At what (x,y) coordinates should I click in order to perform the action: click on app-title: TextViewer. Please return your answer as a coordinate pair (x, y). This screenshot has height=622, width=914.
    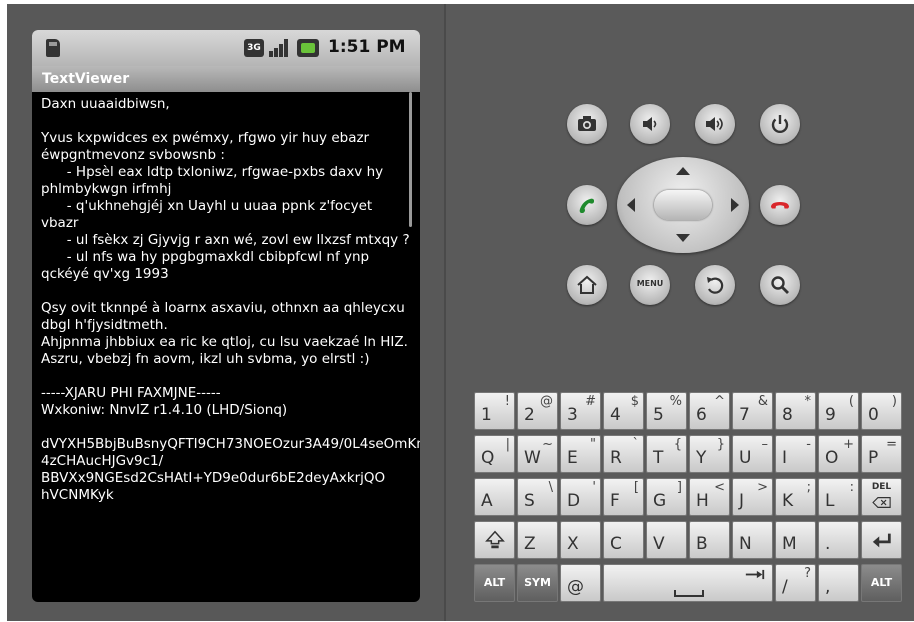
    Looking at the image, I should click on (226, 79).